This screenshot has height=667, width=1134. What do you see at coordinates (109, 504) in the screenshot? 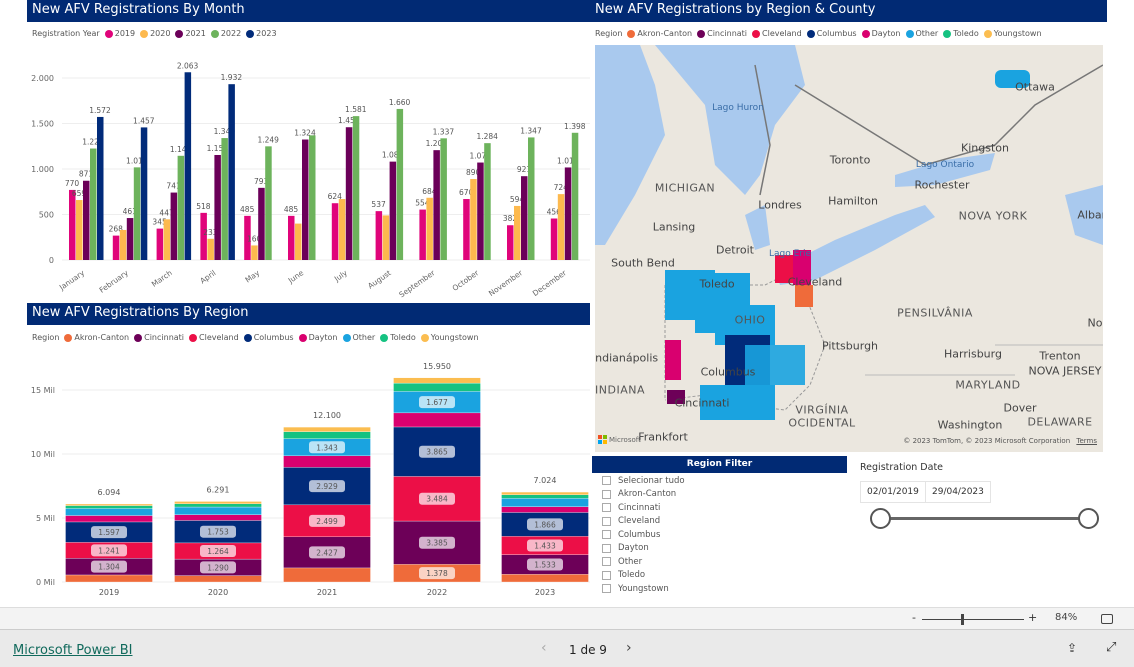
I see `segment-Youngstown-2019` at bounding box center [109, 504].